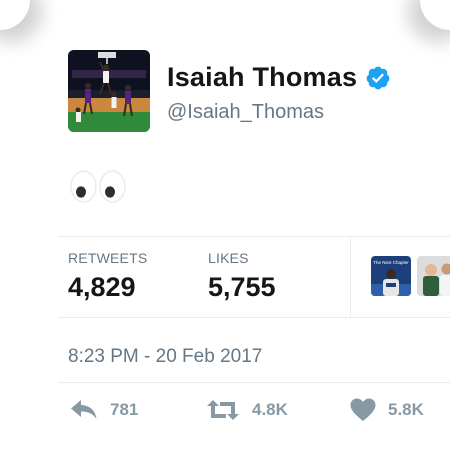  I want to click on liker-avatar-image: The Next Chapter, so click(391, 276).